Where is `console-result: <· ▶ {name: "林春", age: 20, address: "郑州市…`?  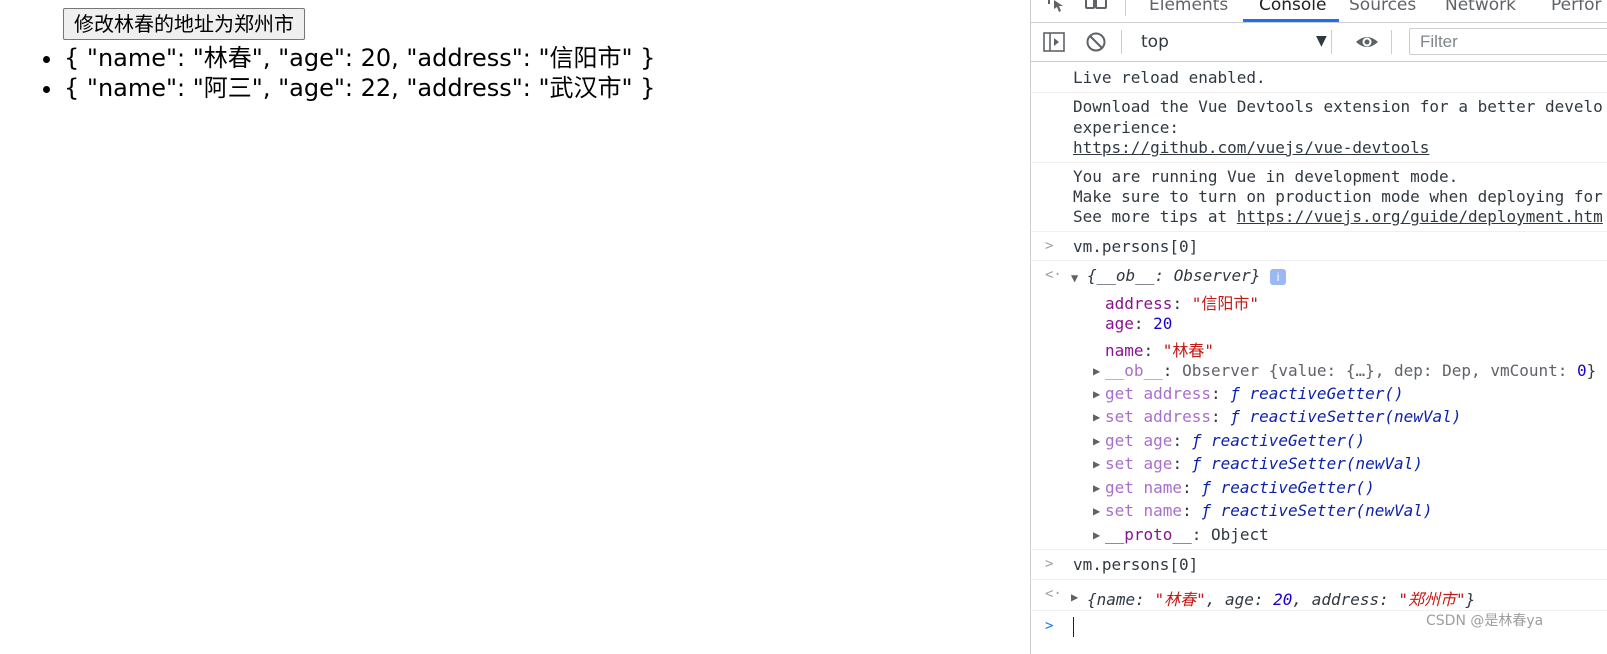 console-result: <· ▶ {name: "林春", age: 20, address: "郑州市… is located at coordinates (1319, 595).